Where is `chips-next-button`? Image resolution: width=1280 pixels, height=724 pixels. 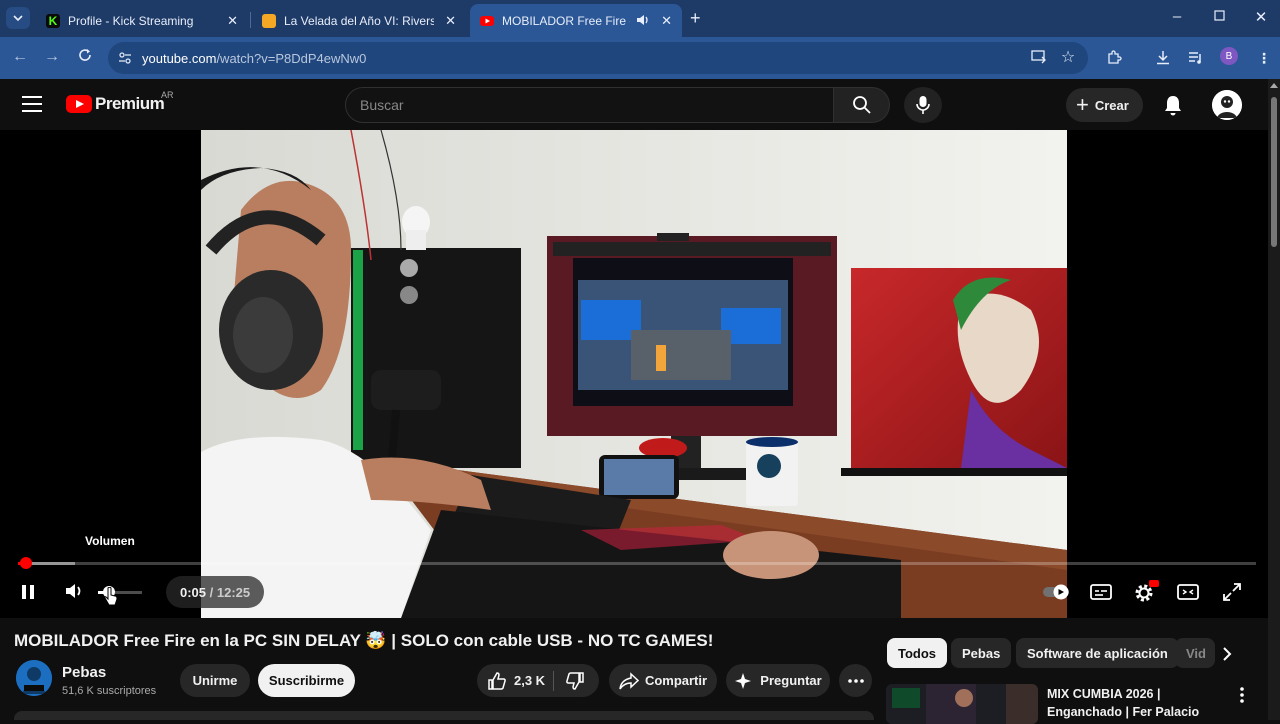
chips-next-button is located at coordinates (1227, 656).